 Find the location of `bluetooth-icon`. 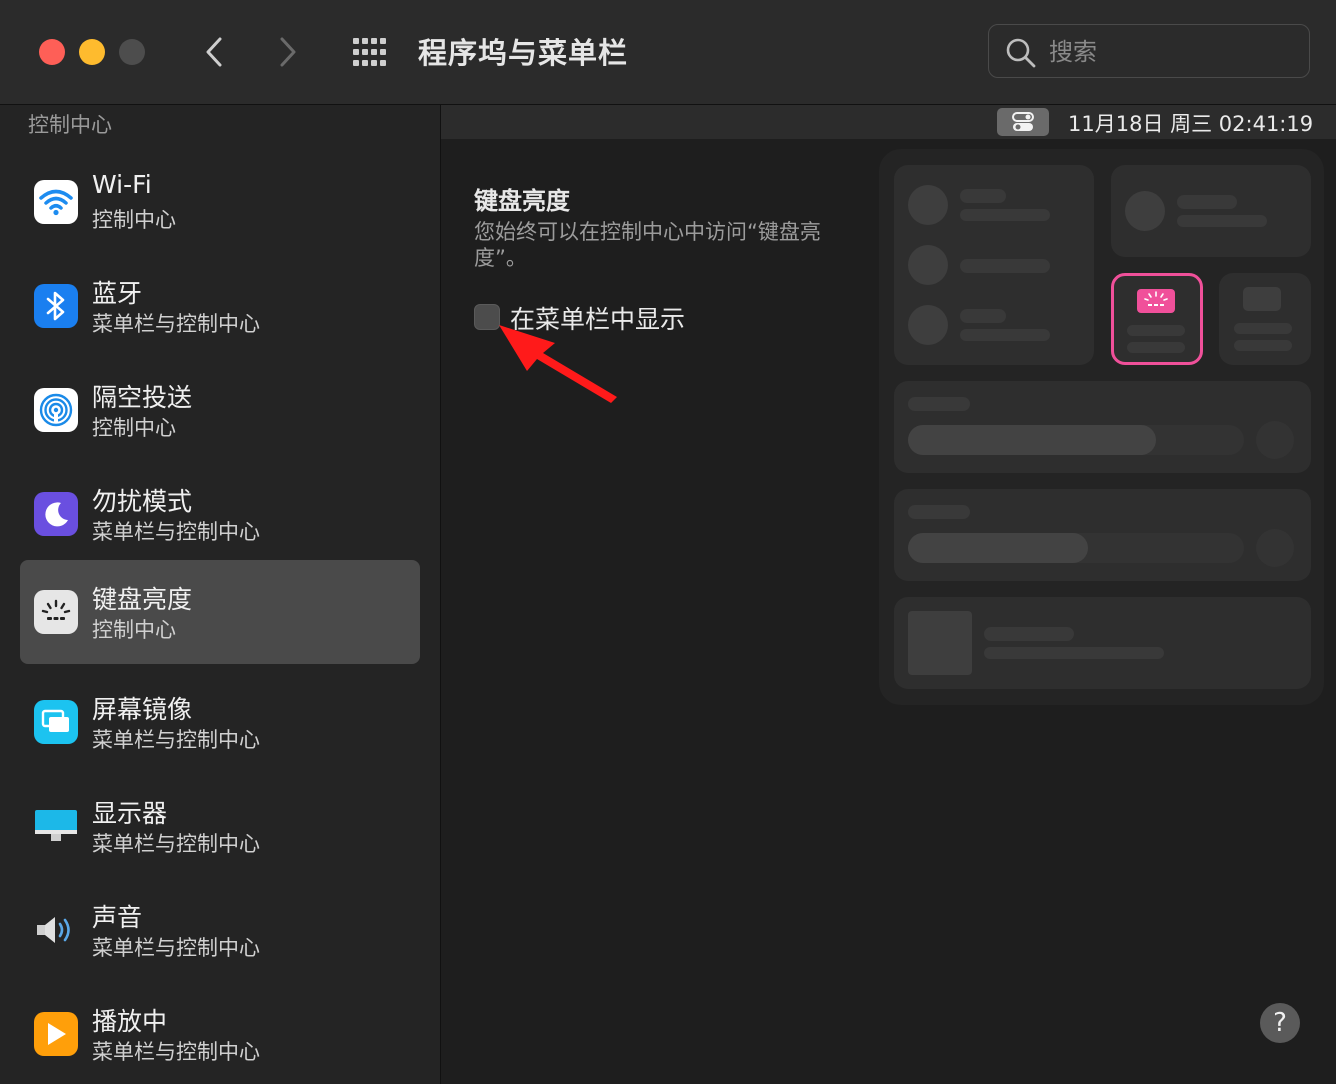

bluetooth-icon is located at coordinates (56, 306).